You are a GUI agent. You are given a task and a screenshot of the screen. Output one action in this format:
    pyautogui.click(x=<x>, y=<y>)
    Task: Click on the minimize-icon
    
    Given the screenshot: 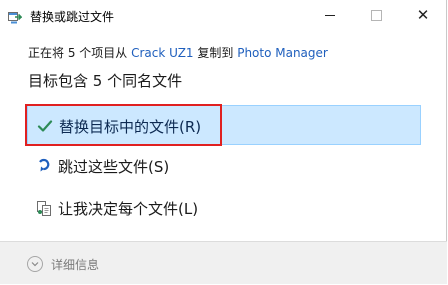 What is the action you would take?
    pyautogui.click(x=330, y=15)
    